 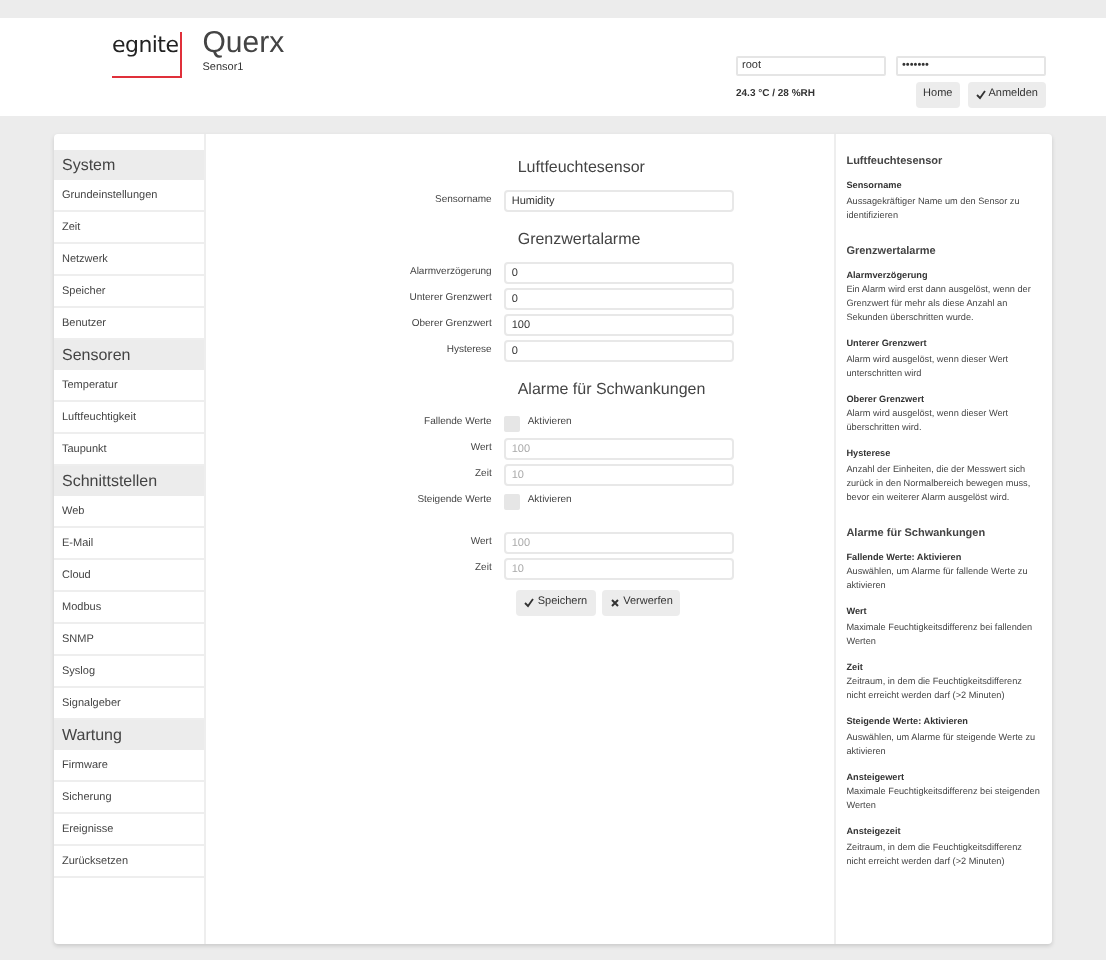 I want to click on sidebar-heading: Schnittstellen, so click(x=129, y=481).